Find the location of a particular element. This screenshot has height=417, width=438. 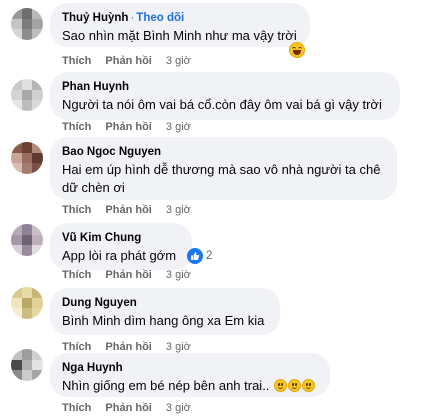

comment-text: Bình Minh dìm hang ông xa Em kia is located at coordinates (163, 320).